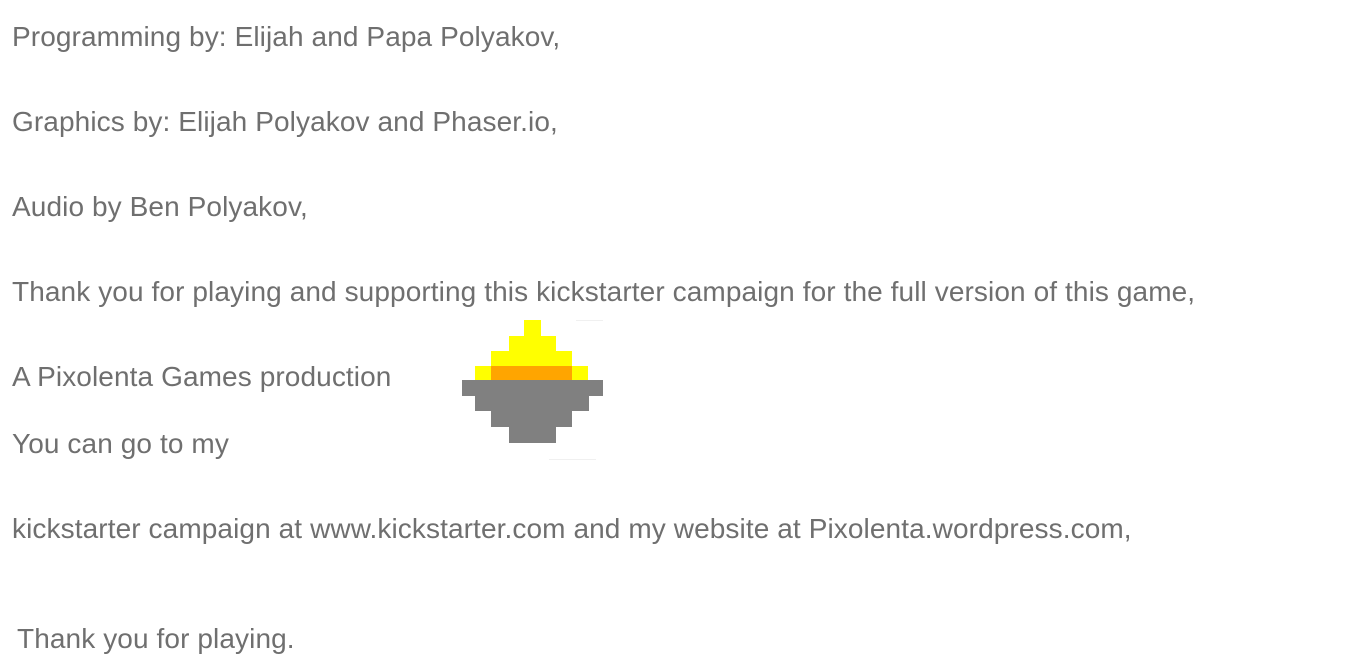  Describe the element at coordinates (156, 638) in the screenshot. I see `final-thanks-text: Thank you for playing.` at that location.